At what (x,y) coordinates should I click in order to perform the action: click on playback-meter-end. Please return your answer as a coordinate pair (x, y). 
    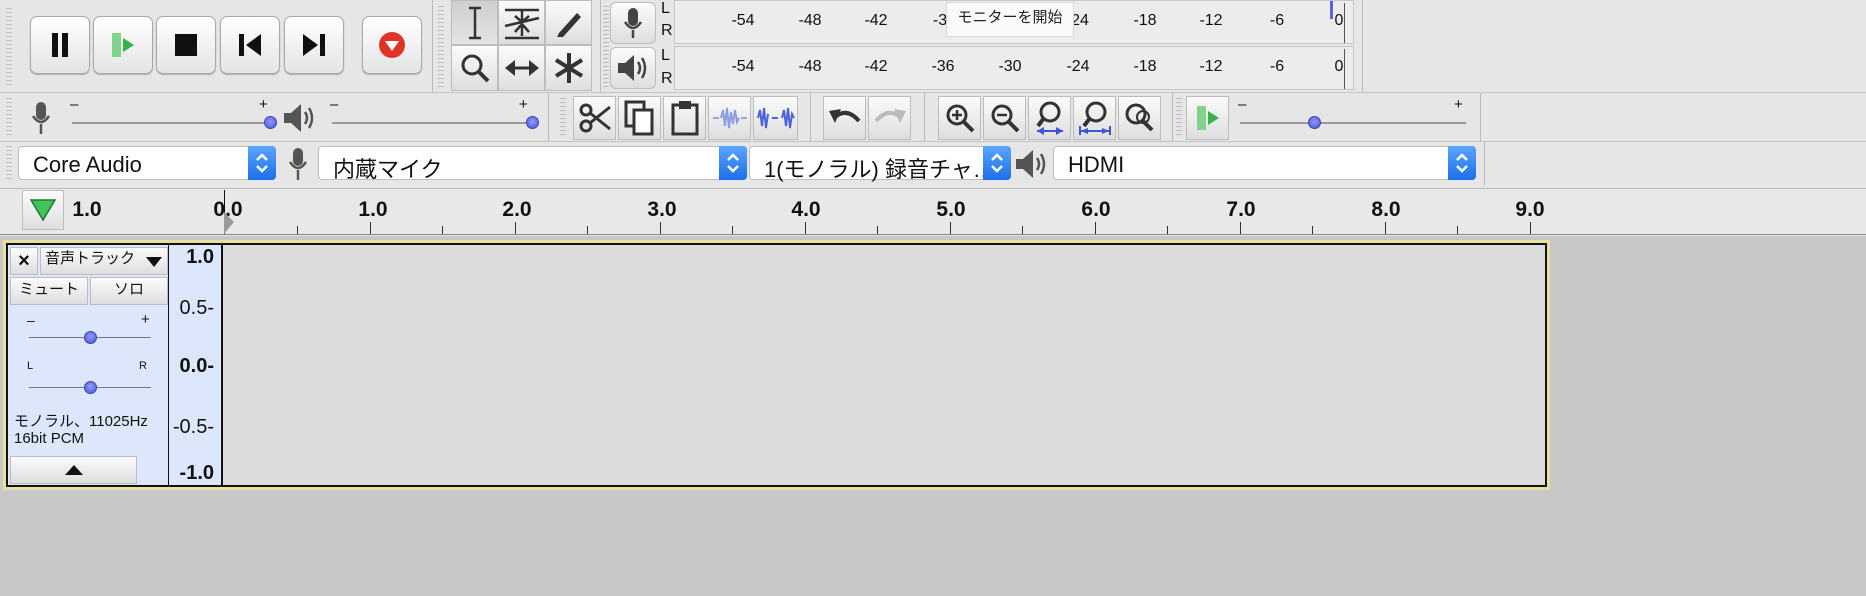
    Looking at the image, I should click on (1344, 69).